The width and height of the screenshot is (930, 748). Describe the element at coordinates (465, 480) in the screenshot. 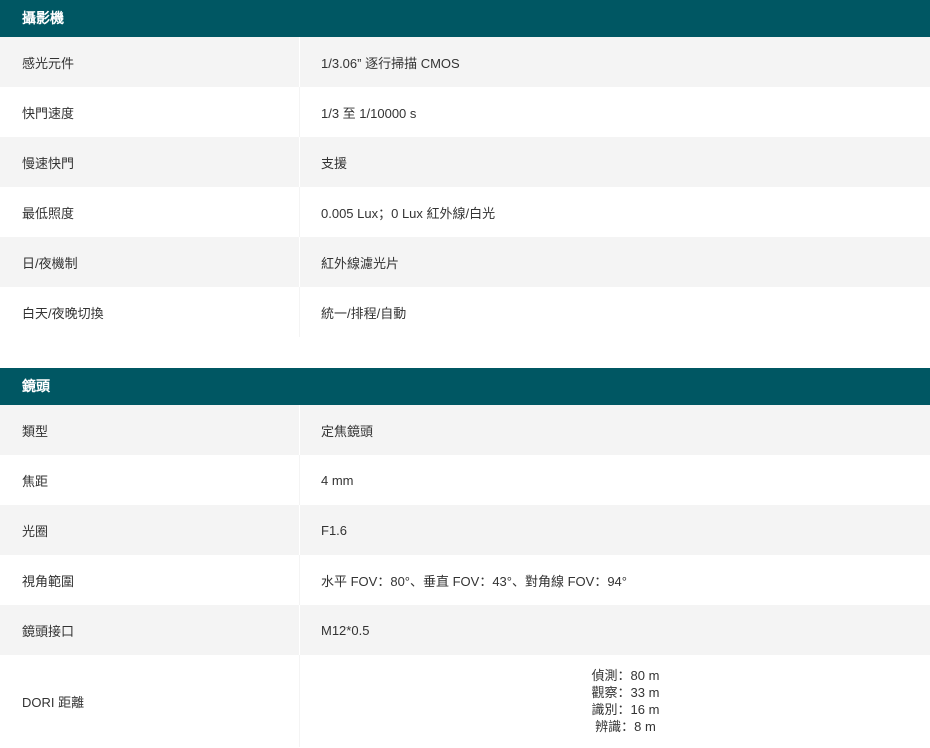

I see `spec-row-focal-length: 焦距 4 mm` at that location.